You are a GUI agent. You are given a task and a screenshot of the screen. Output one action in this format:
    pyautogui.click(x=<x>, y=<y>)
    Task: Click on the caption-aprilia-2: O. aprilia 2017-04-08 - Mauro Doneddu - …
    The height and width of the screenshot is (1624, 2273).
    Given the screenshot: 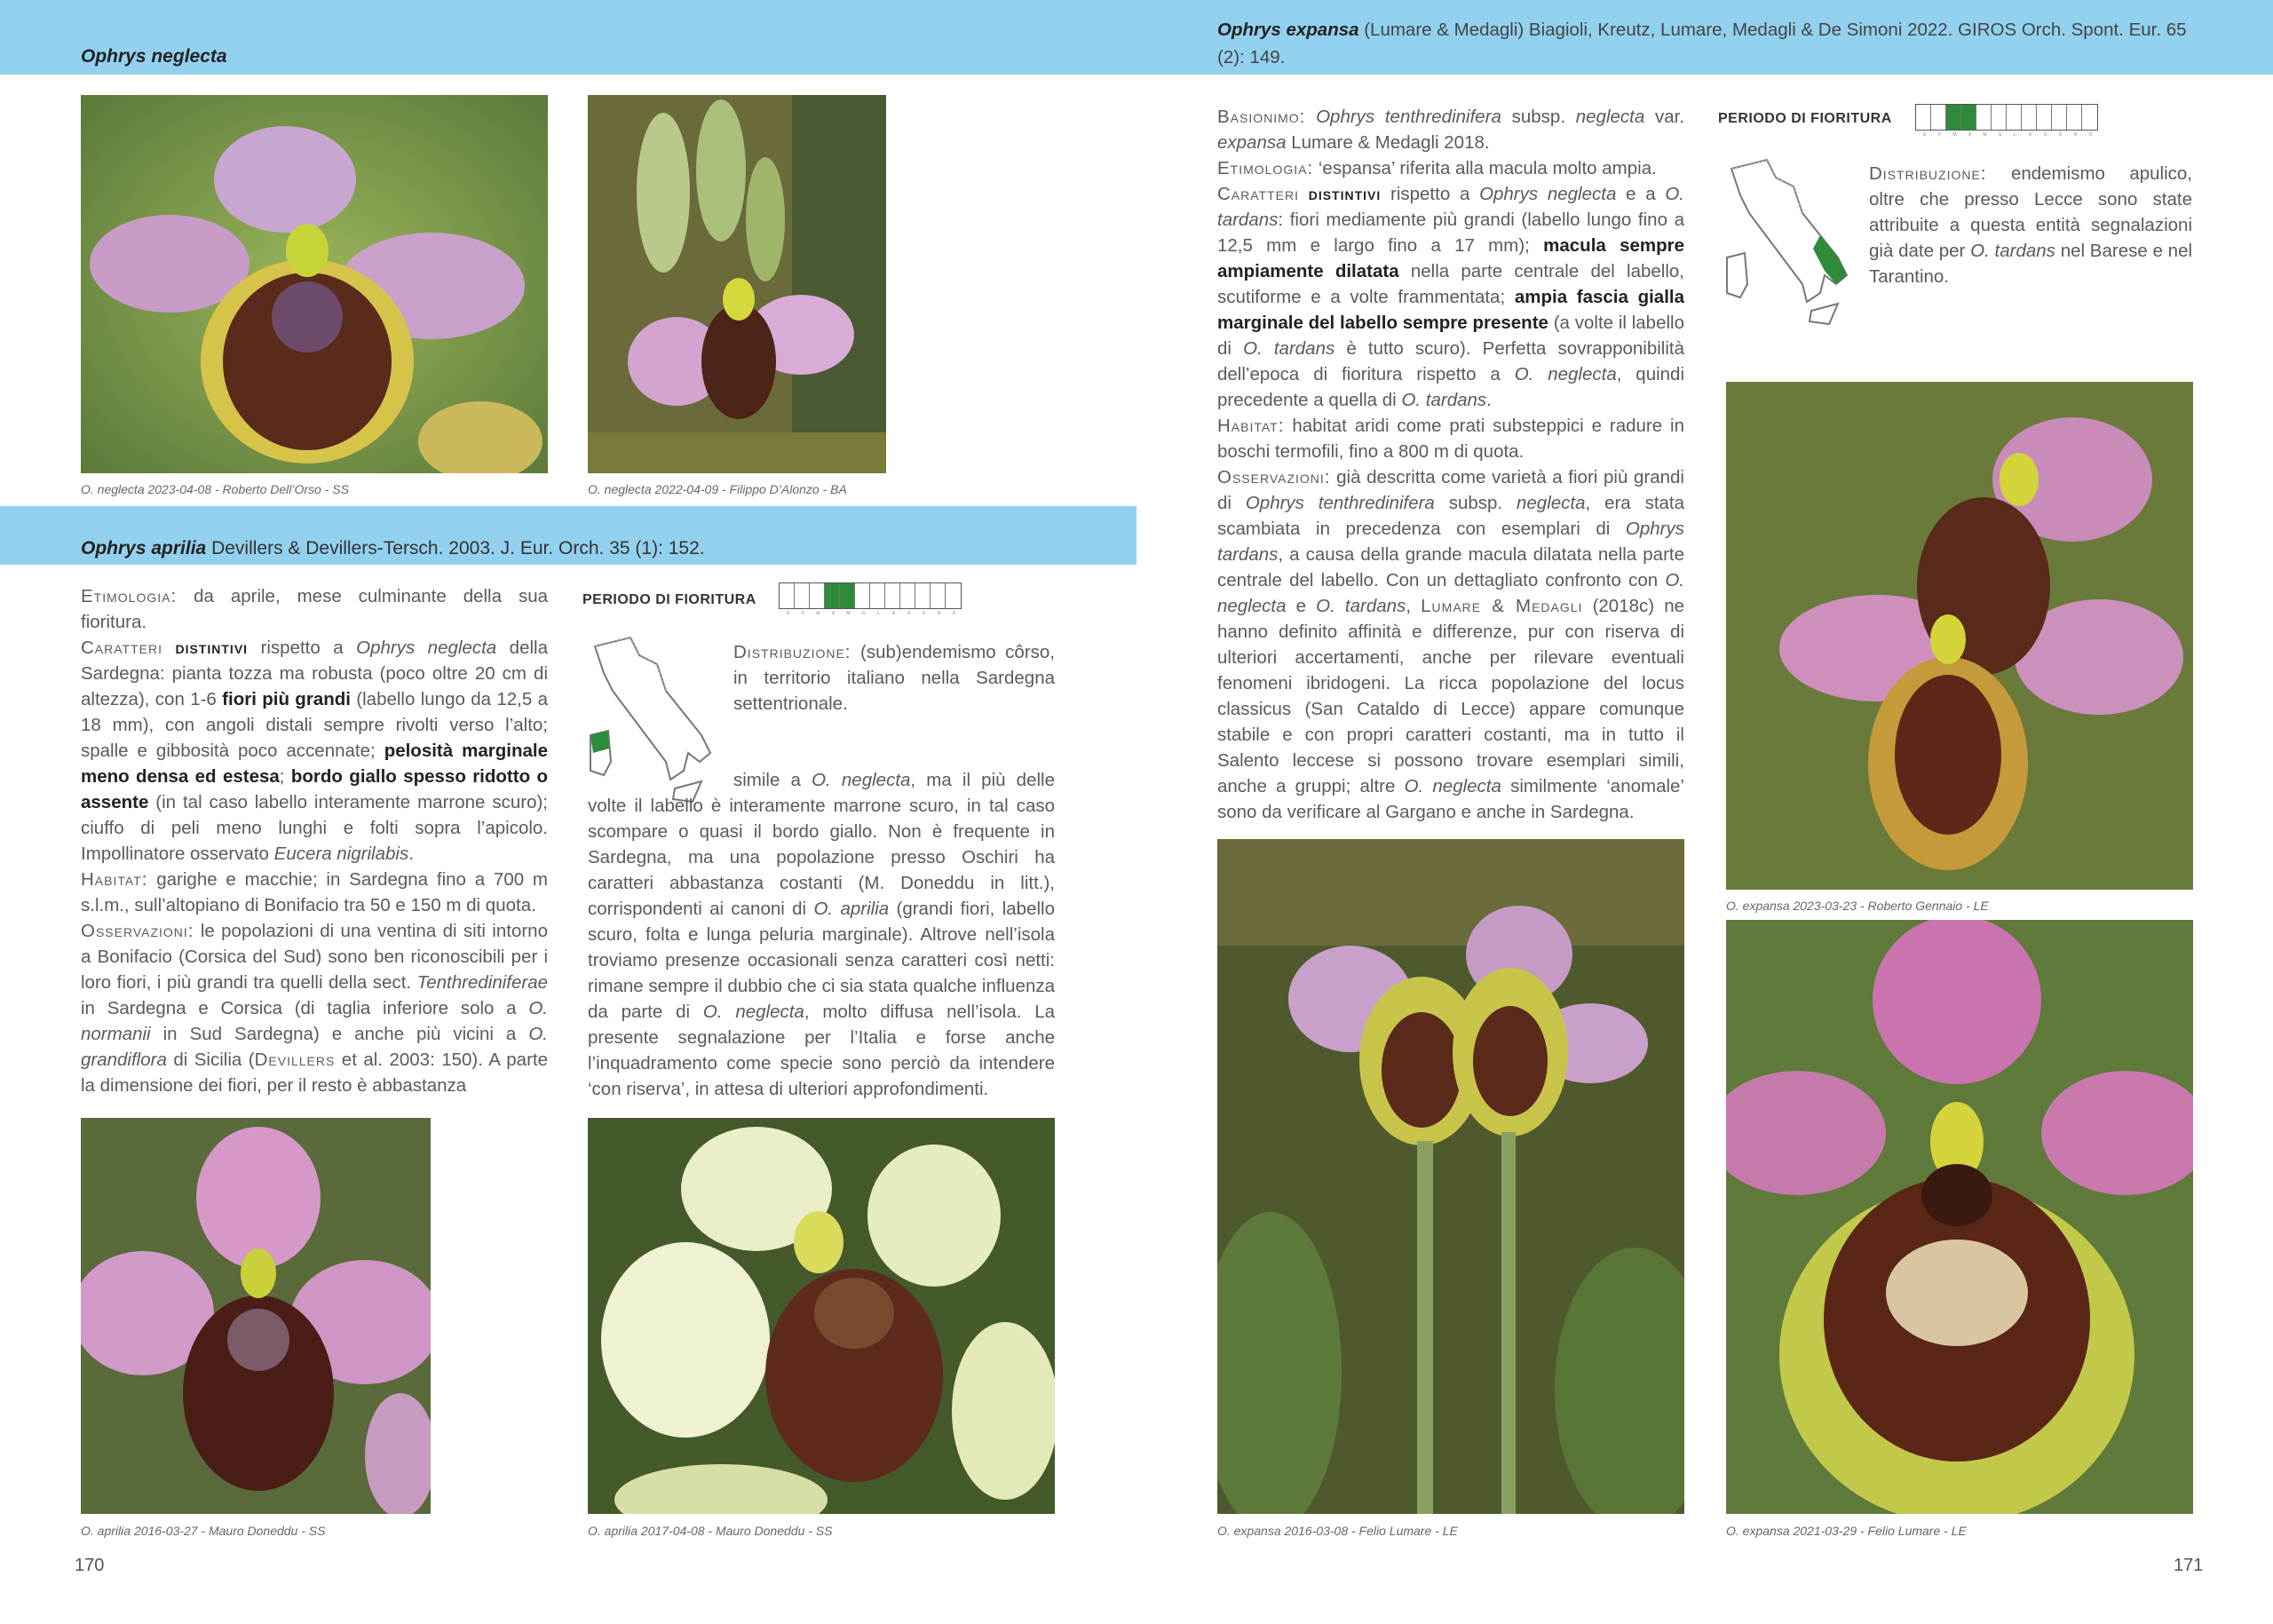 What is the action you would take?
    pyautogui.click(x=710, y=1531)
    